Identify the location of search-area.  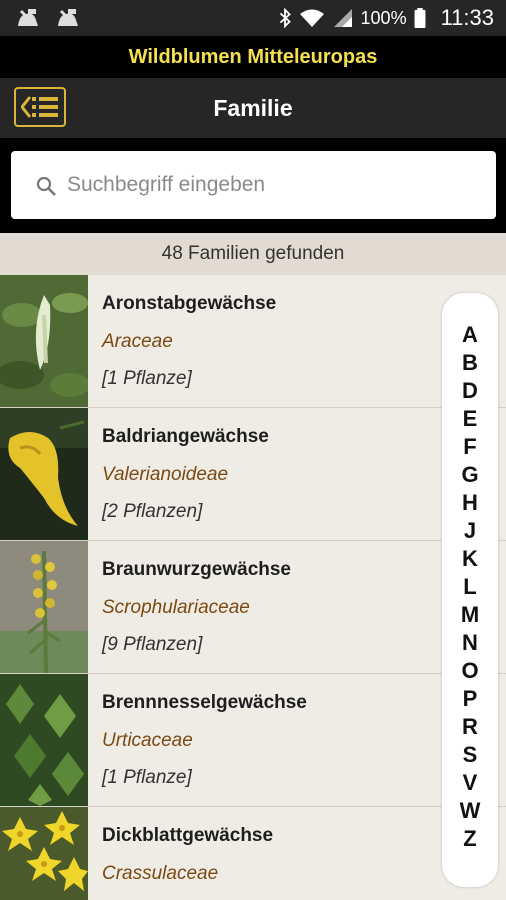
(253, 185).